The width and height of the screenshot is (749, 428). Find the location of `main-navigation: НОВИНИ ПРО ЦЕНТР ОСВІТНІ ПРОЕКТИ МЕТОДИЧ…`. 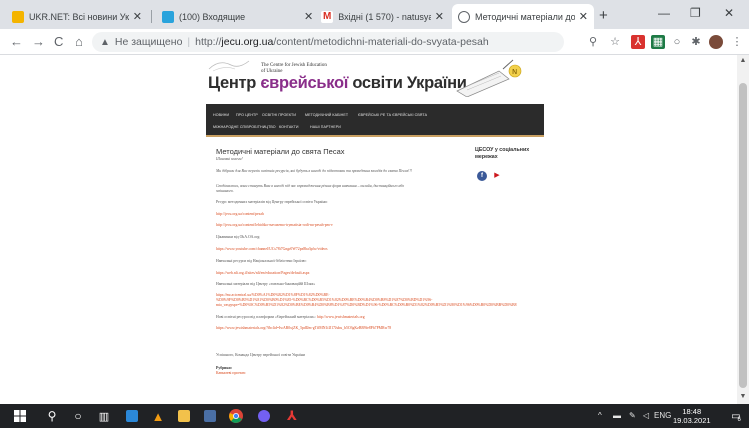

main-navigation: НОВИНИ ПРО ЦЕНТР ОСВІТНІ ПРОЕКТИ МЕТОДИЧ… is located at coordinates (375, 120).